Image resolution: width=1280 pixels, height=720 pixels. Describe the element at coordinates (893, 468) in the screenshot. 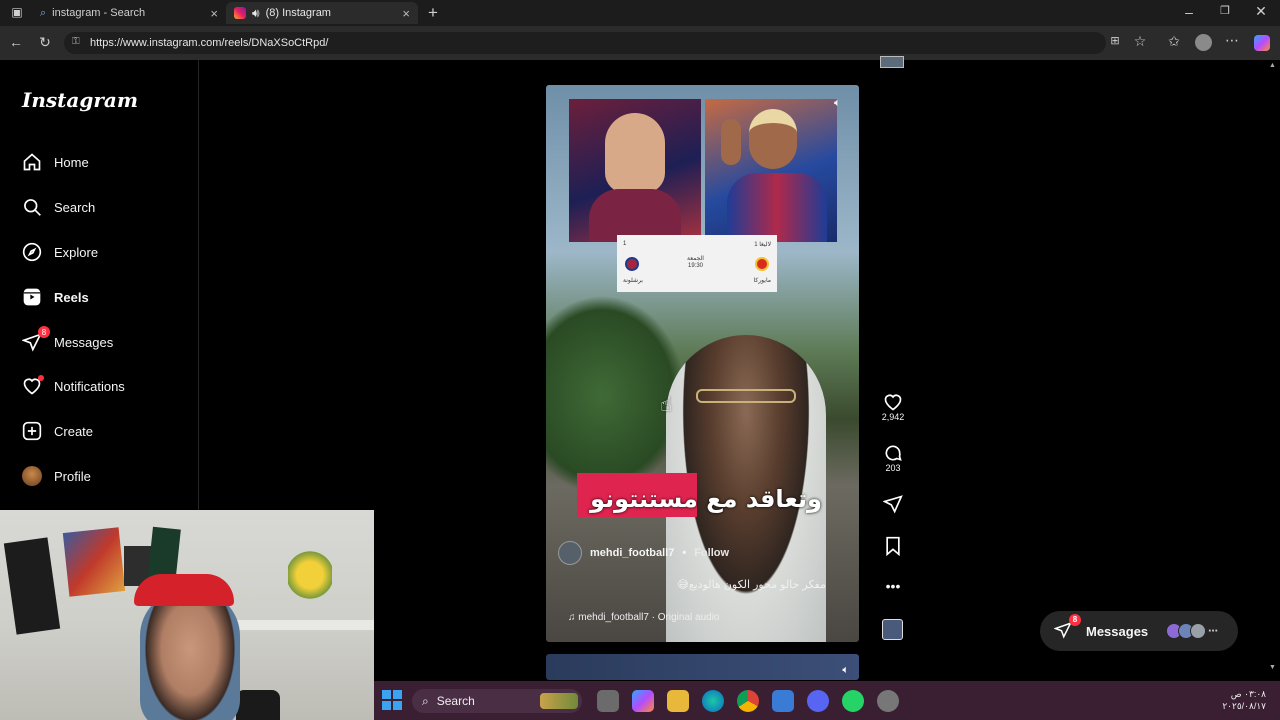

I see `comment-count: 203` at that location.